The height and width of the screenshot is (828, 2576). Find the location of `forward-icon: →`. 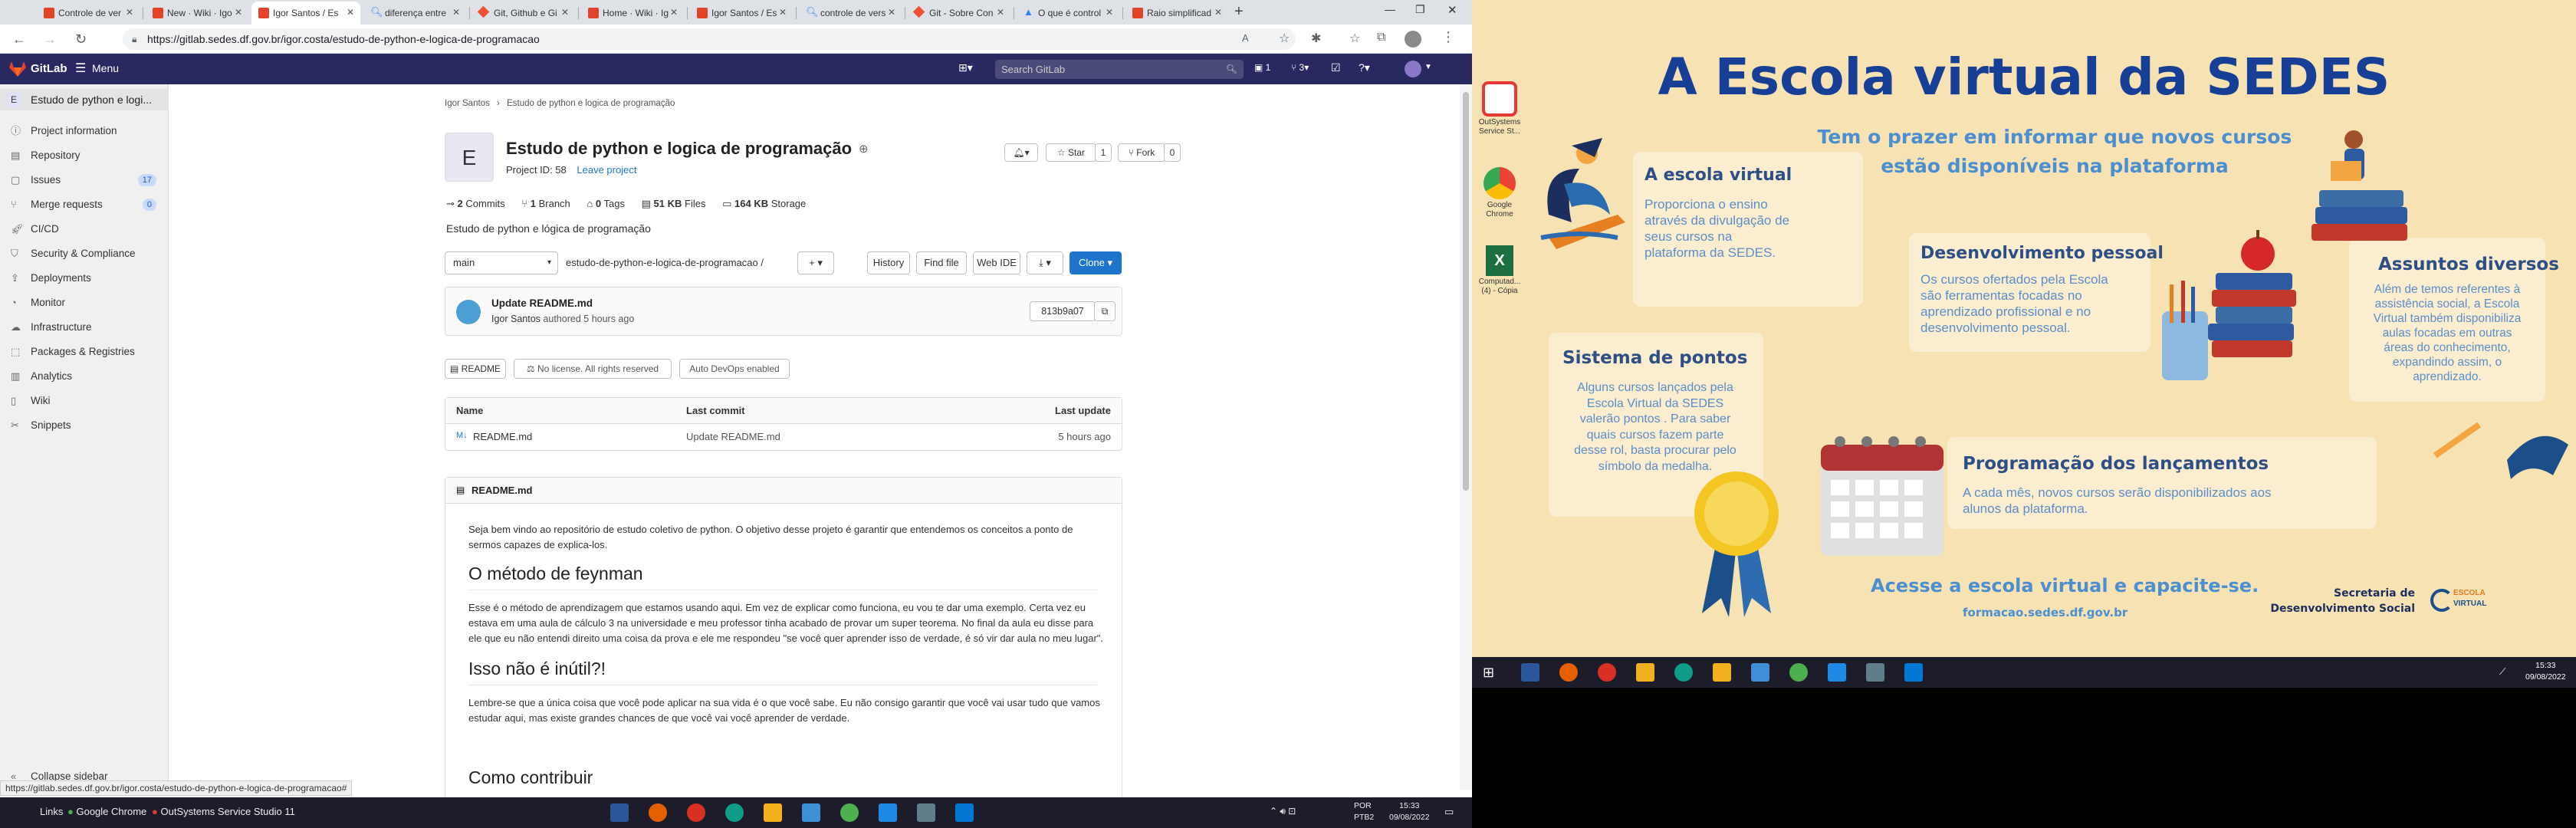

forward-icon: → is located at coordinates (50, 39).